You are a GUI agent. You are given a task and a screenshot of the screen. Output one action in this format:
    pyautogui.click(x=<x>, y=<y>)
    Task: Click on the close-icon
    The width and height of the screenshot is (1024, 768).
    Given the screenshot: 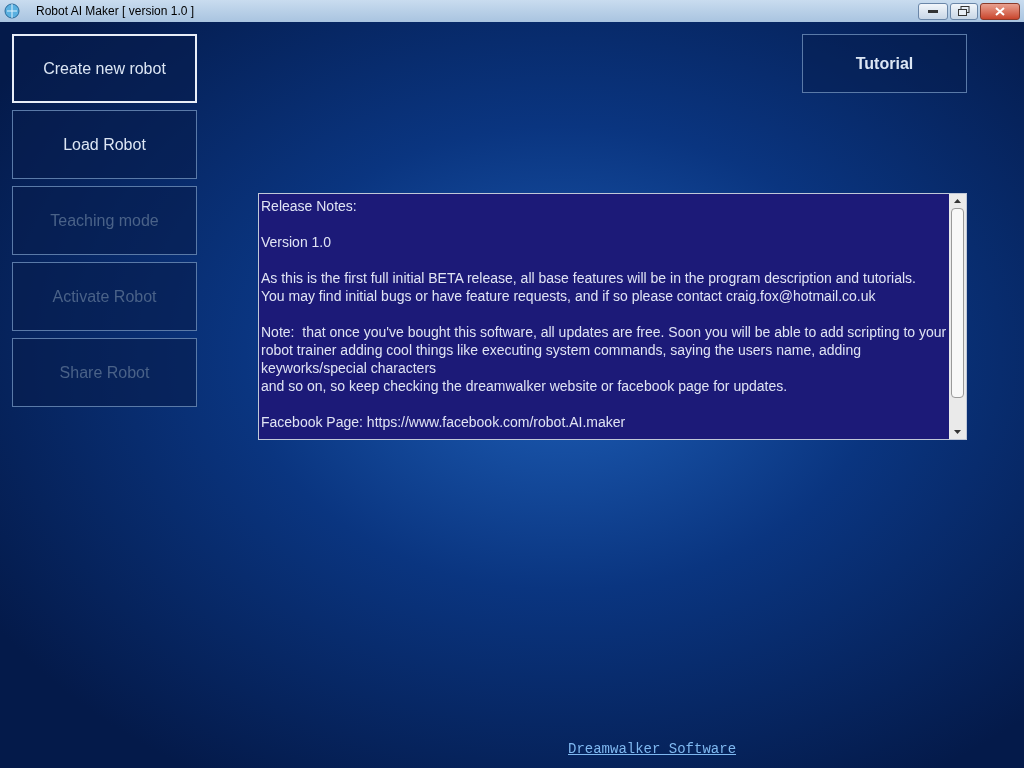 What is the action you would take?
    pyautogui.click(x=1000, y=11)
    